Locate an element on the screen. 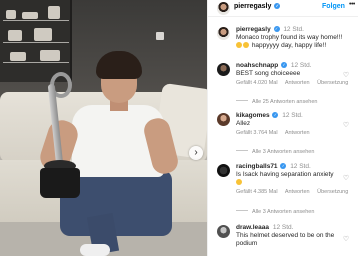 This screenshot has height=256, width=358. comment-text: BEST song choiceeee is located at coordinates (268, 73).